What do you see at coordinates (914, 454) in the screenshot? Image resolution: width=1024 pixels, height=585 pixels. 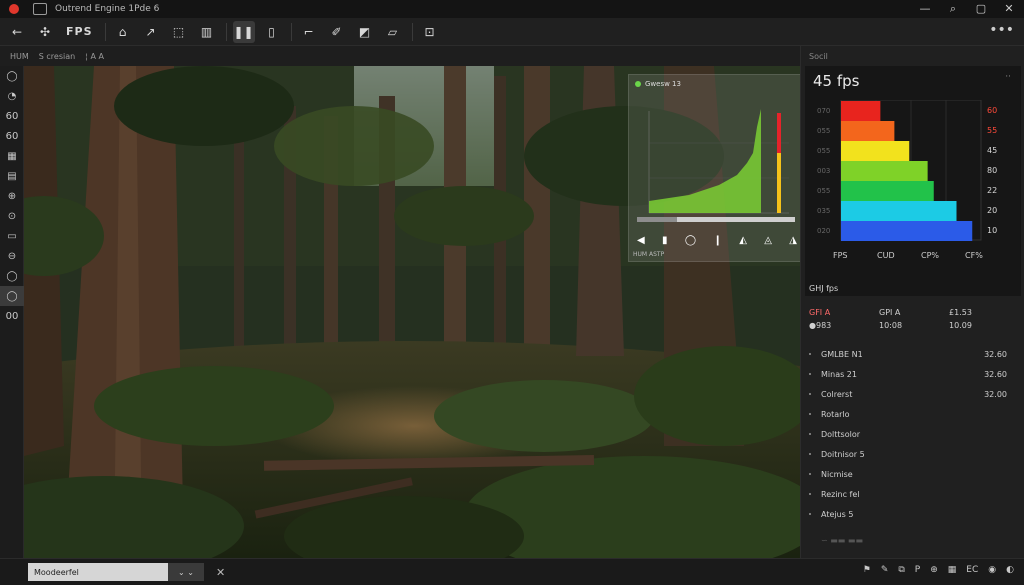 I see `list-item: Doitnisor 5` at bounding box center [914, 454].